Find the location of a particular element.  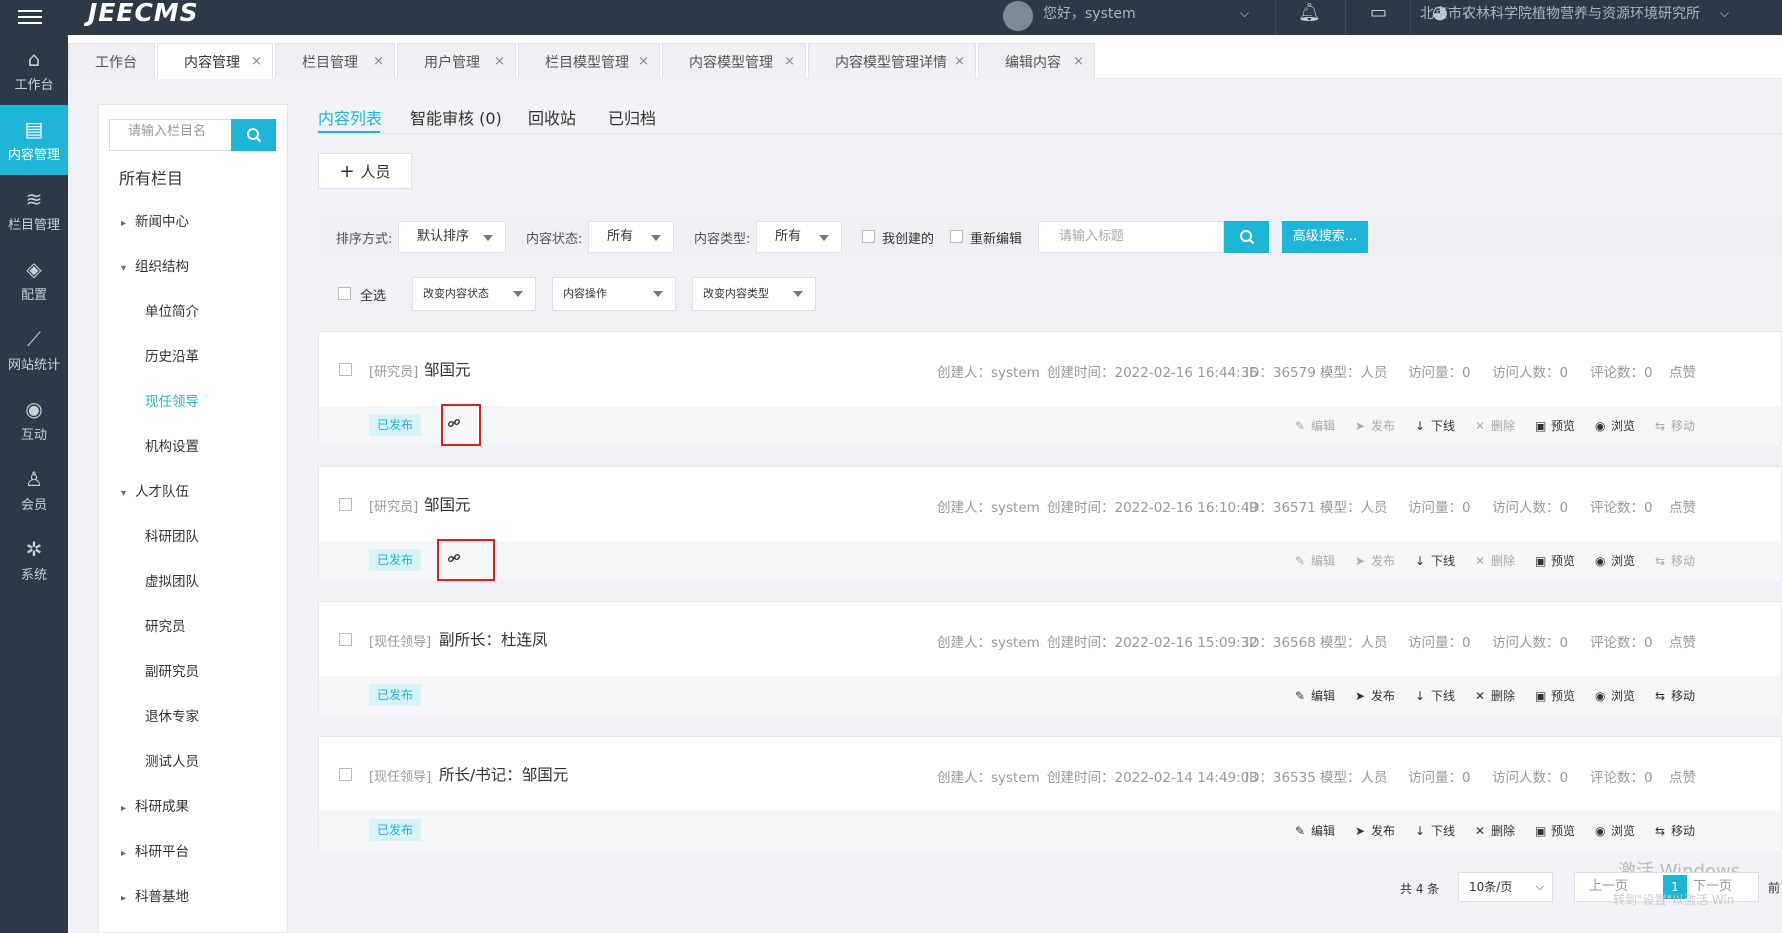

created-by-me-checkbox is located at coordinates (868, 236).